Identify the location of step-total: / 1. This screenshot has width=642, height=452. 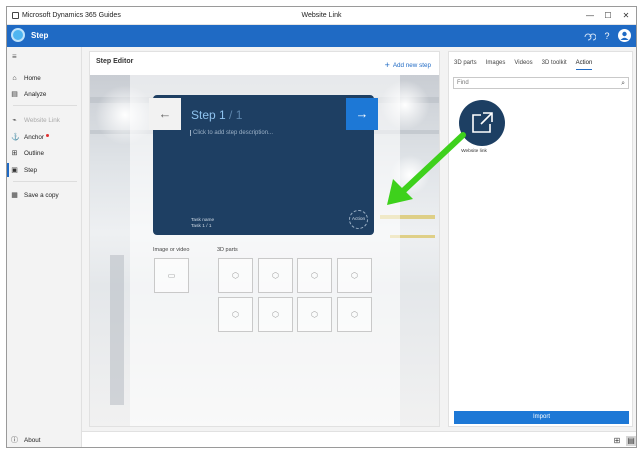
(236, 115).